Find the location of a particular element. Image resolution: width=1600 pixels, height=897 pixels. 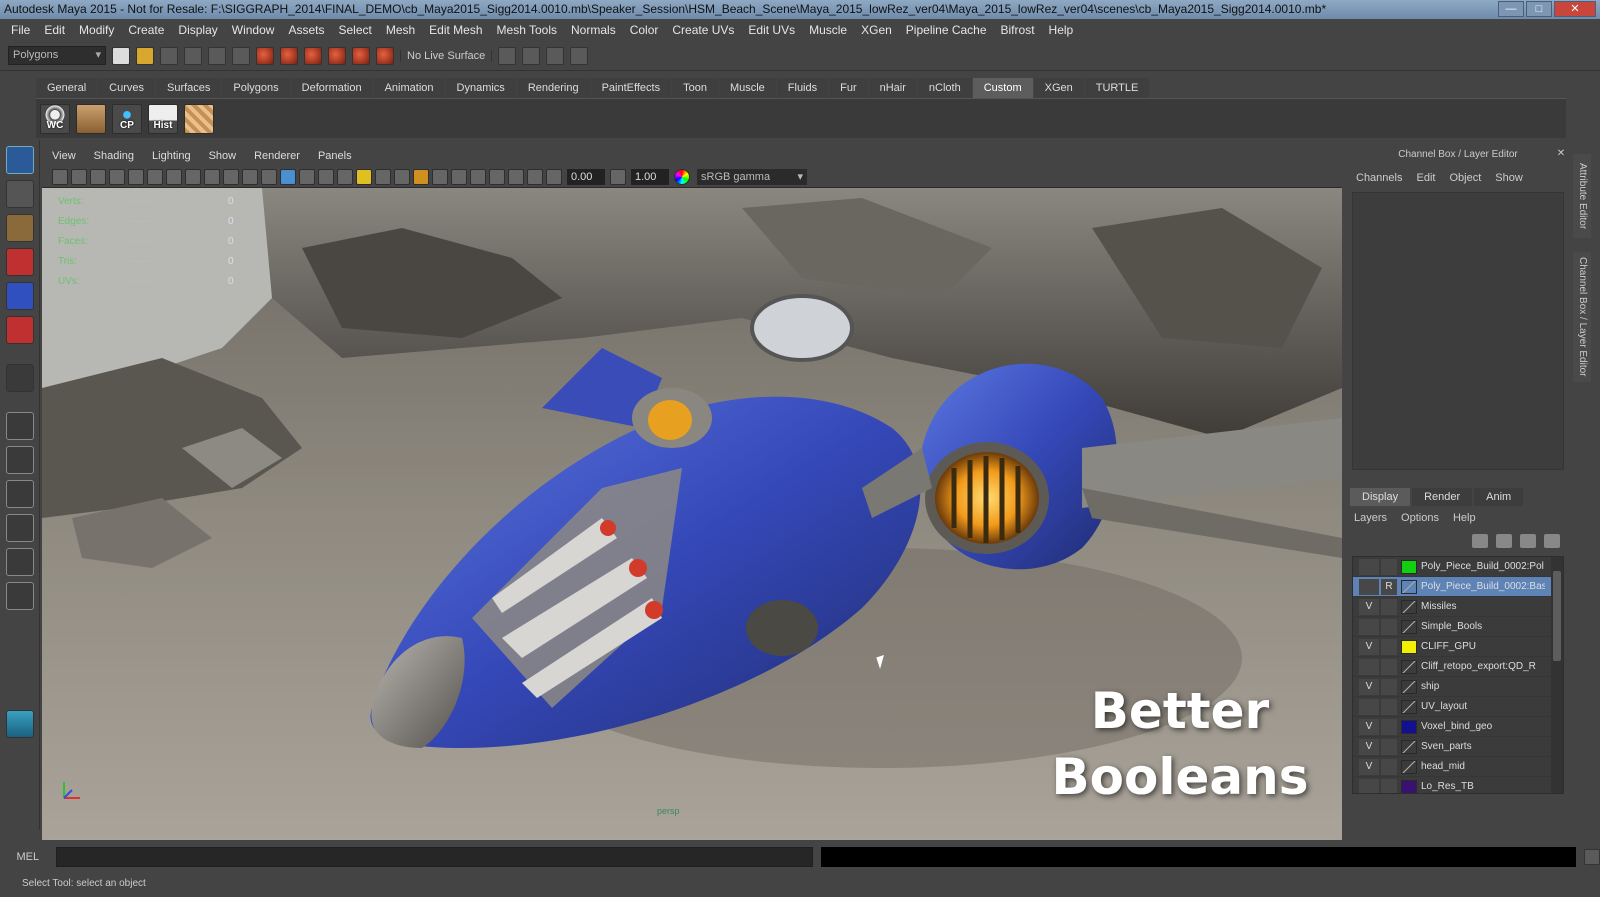

layer-tab-anim: Anim is located at coordinates (1499, 497).